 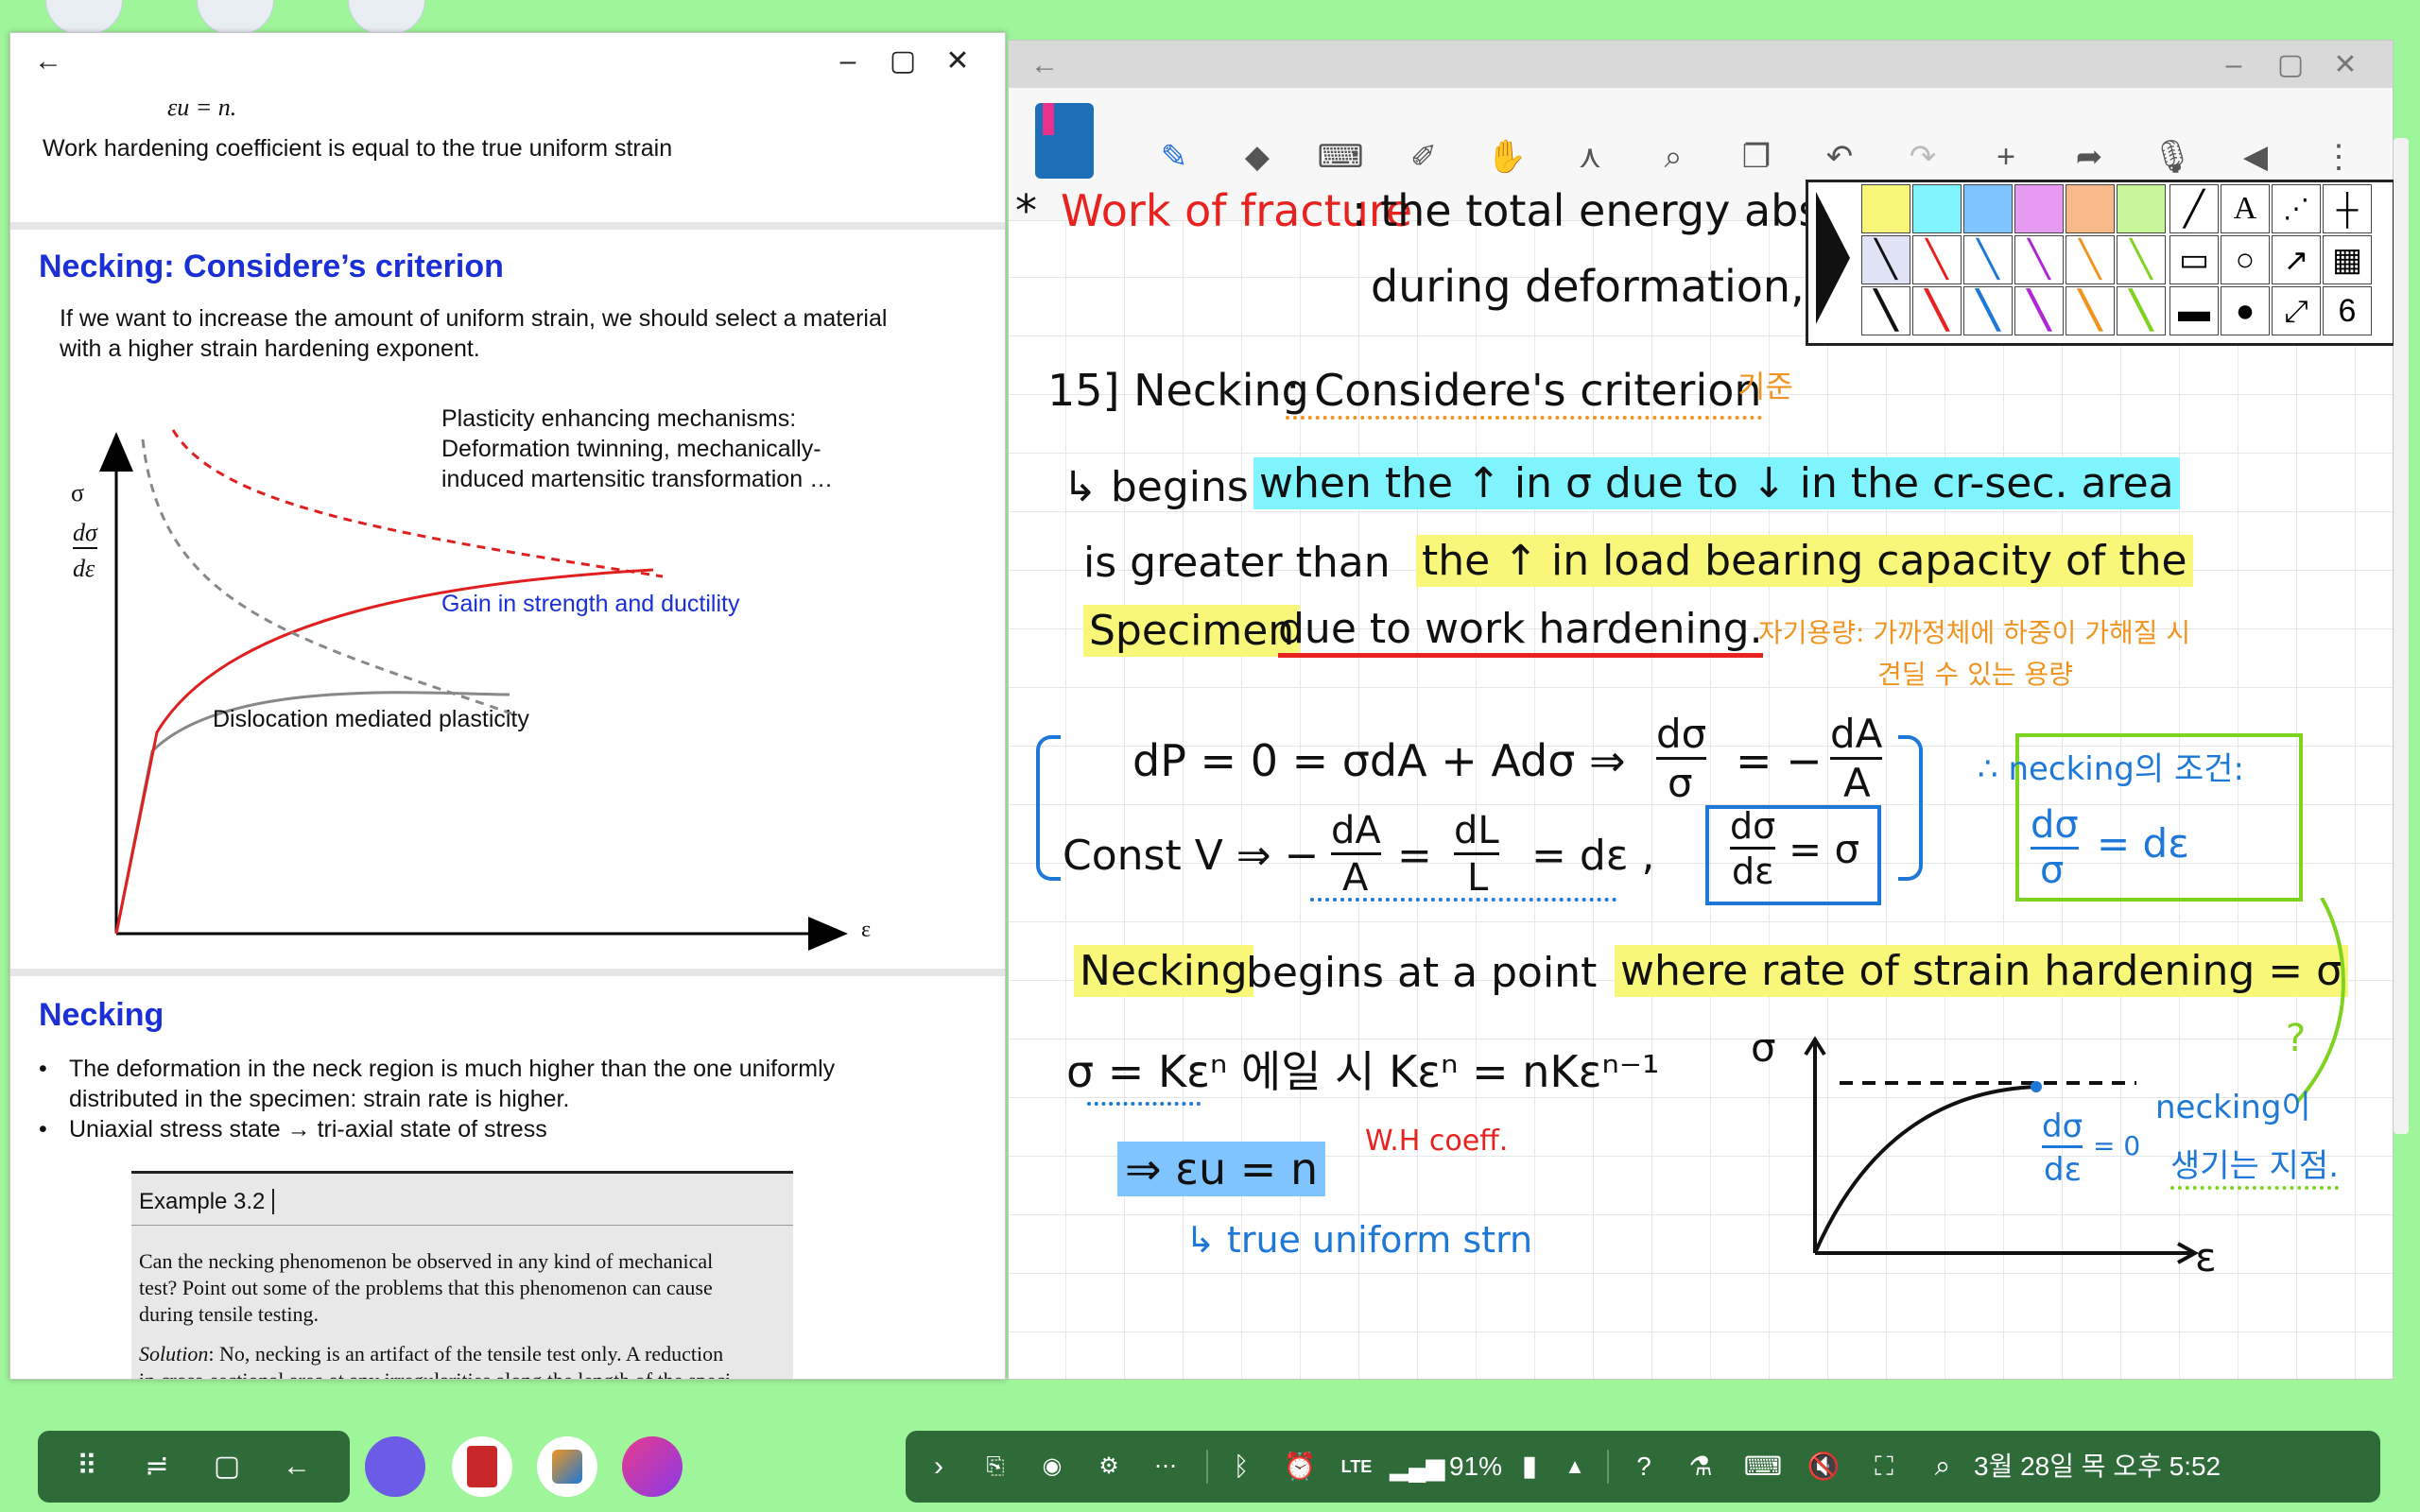 What do you see at coordinates (2255, 156) in the screenshot?
I see `speaker-icon: ◀` at bounding box center [2255, 156].